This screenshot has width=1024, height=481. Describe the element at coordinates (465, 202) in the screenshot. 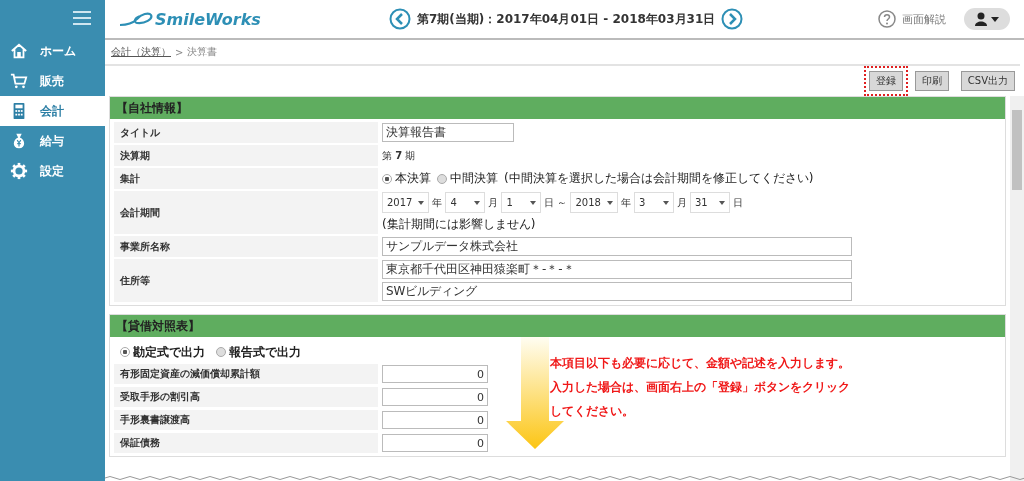

I see `dropdown: 4` at that location.